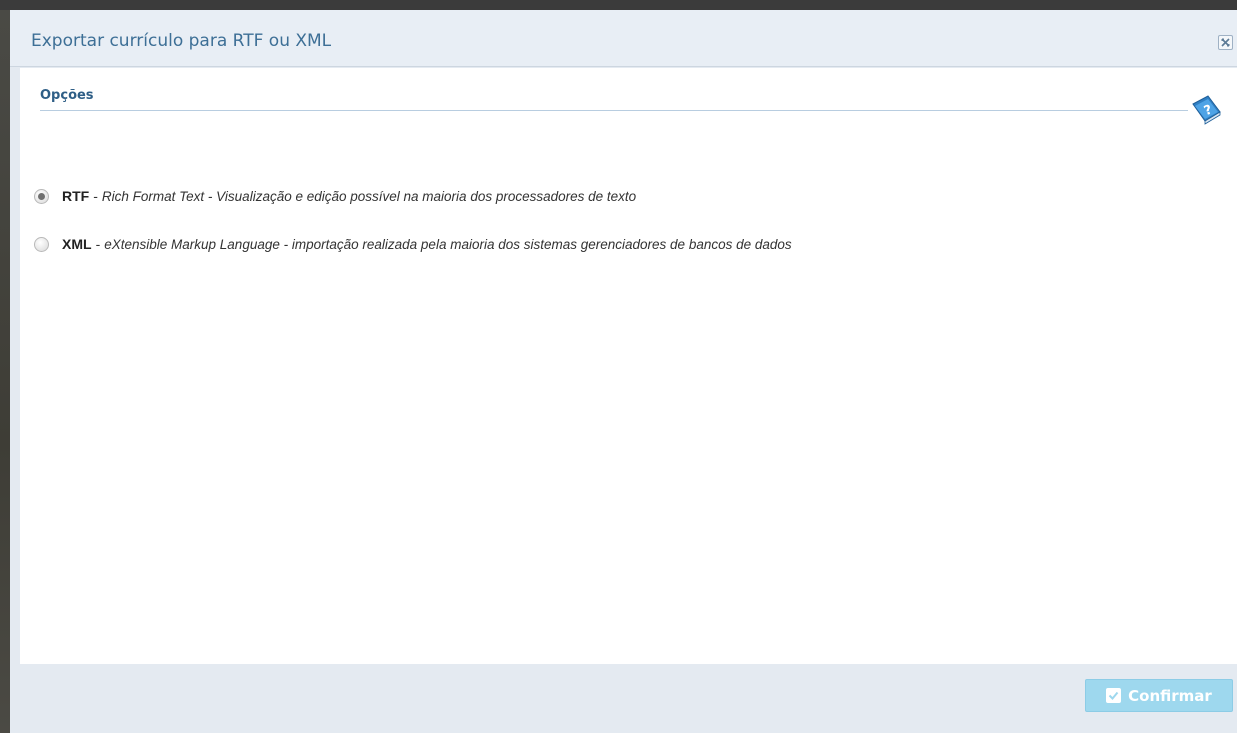  Describe the element at coordinates (5, 371) in the screenshot. I see `background-left-strip` at that location.